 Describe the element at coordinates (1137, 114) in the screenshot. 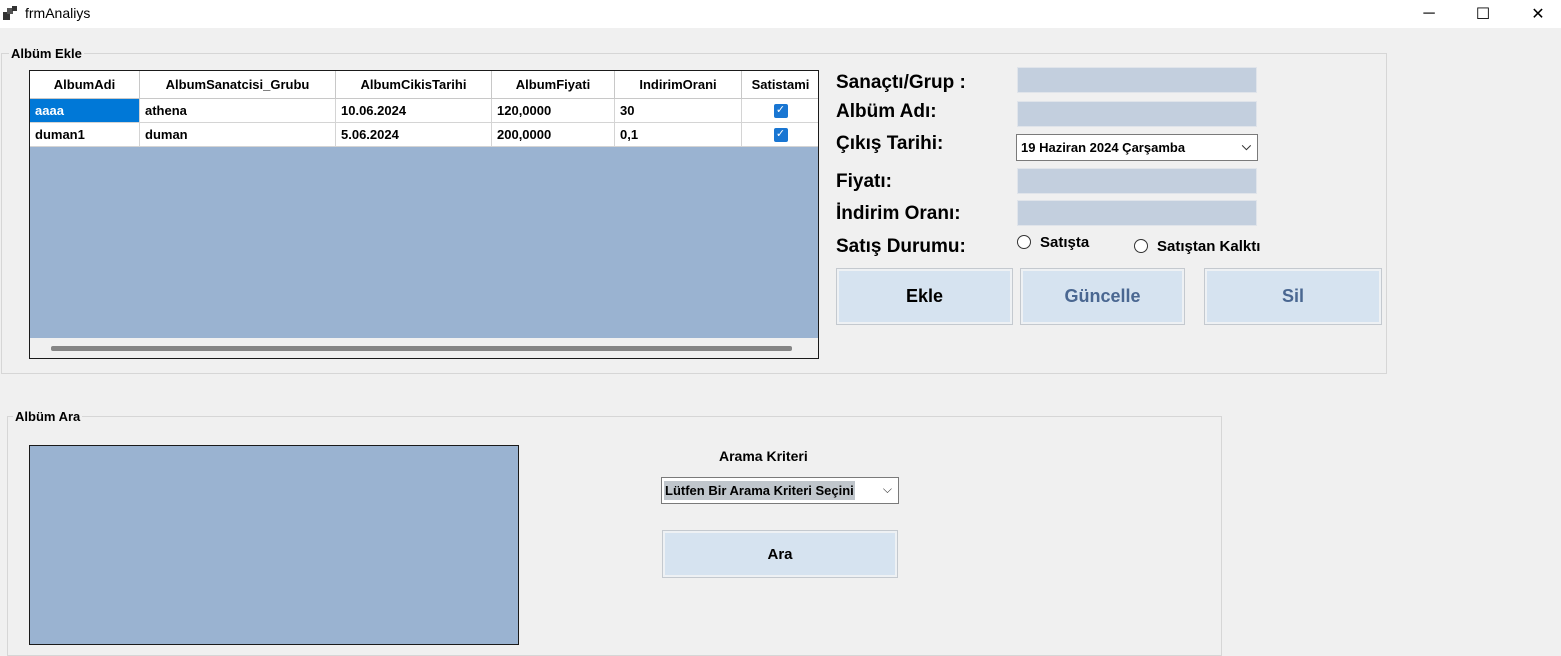

I see `album-name-input` at that location.